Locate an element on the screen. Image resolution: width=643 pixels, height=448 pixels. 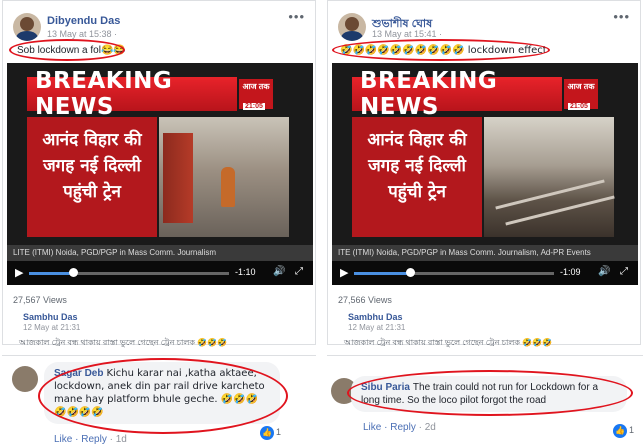
comment-age: · 1d is located at coordinates (118, 439).